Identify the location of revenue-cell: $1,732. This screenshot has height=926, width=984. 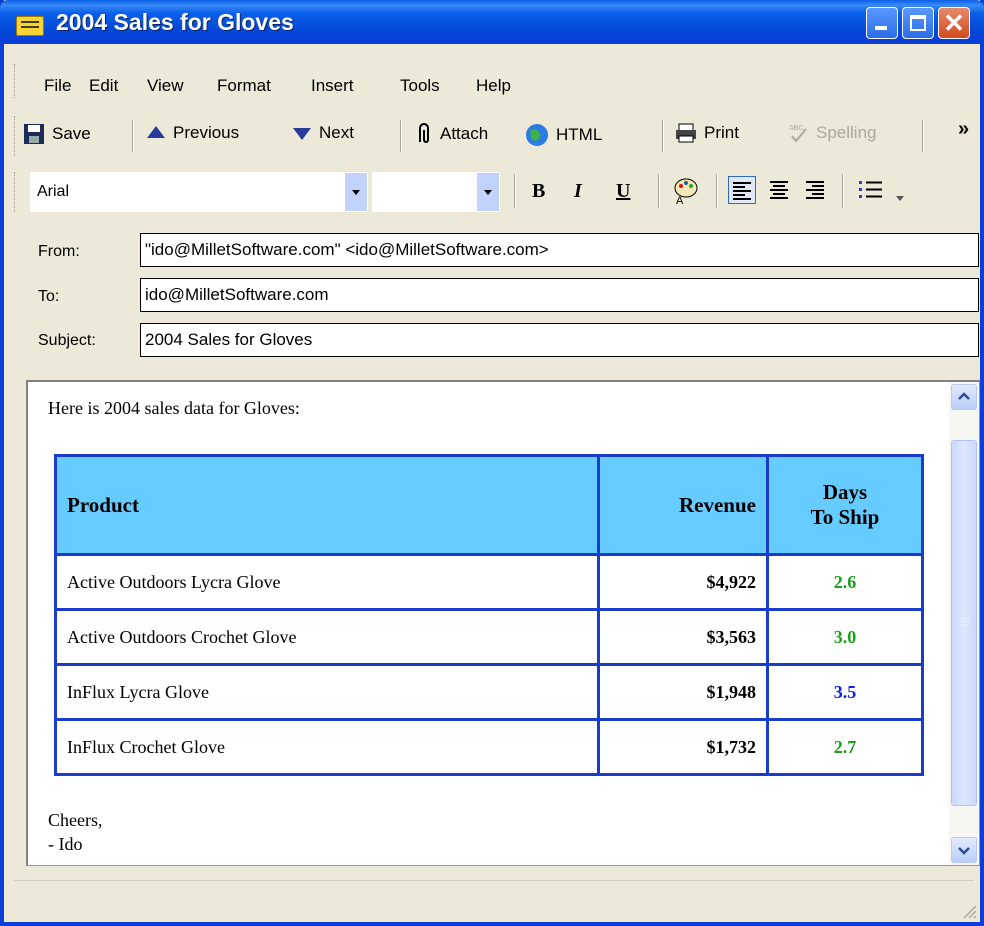
(683, 747).